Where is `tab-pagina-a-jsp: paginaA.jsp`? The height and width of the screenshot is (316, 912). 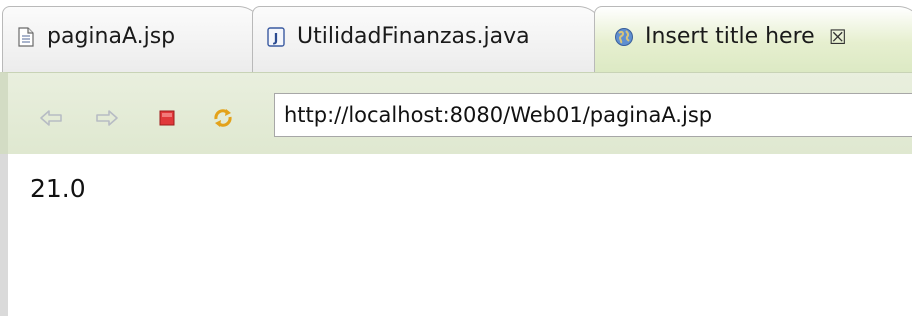 tab-pagina-a-jsp: paginaA.jsp is located at coordinates (133, 39).